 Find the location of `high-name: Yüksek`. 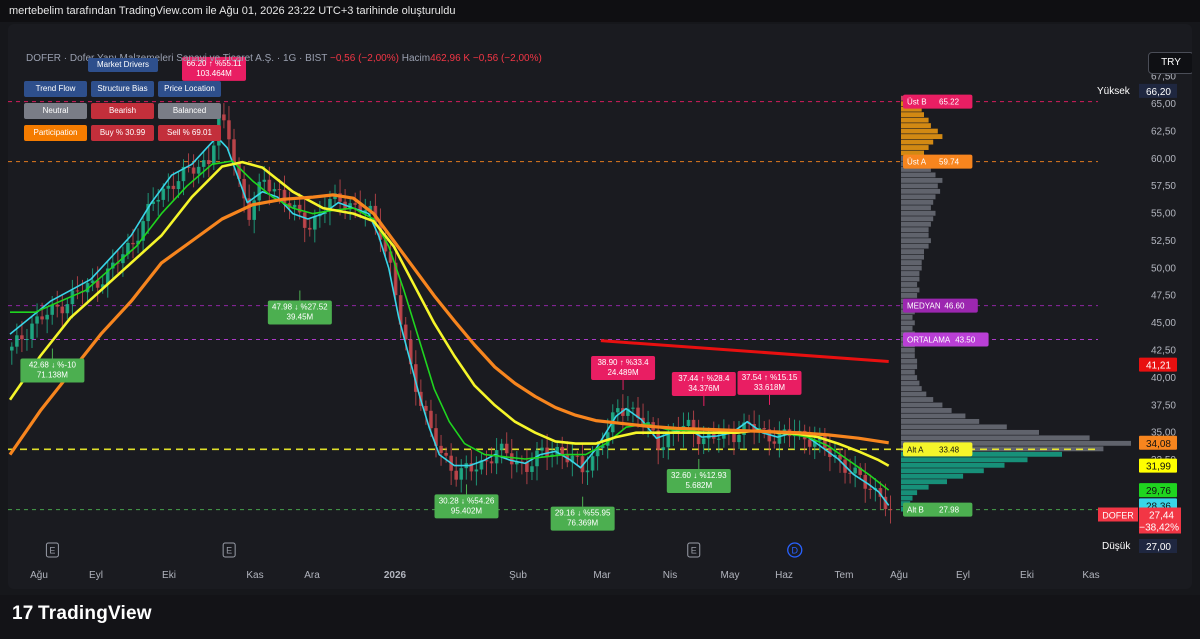

high-name: Yüksek is located at coordinates (1114, 91).